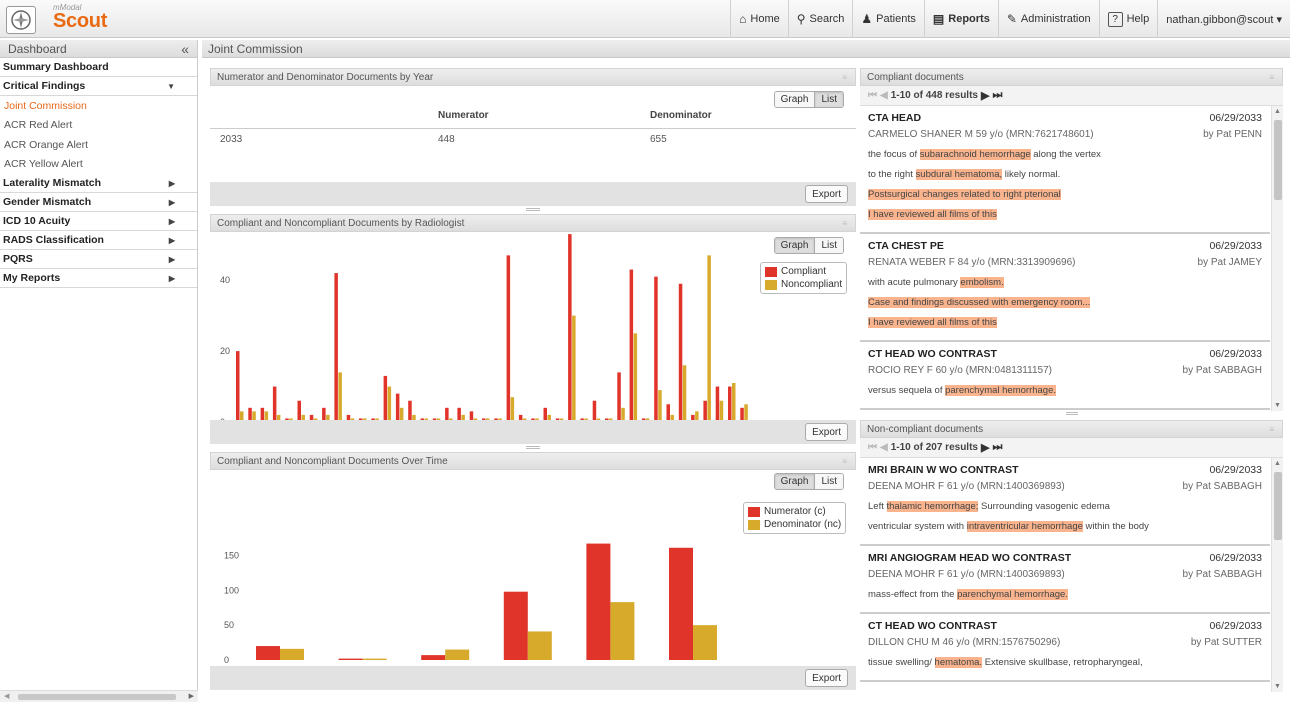 The width and height of the screenshot is (1290, 702). Describe the element at coordinates (98, 165) in the screenshot. I see `sidebar-subitem: ACR Yellow Alert` at that location.